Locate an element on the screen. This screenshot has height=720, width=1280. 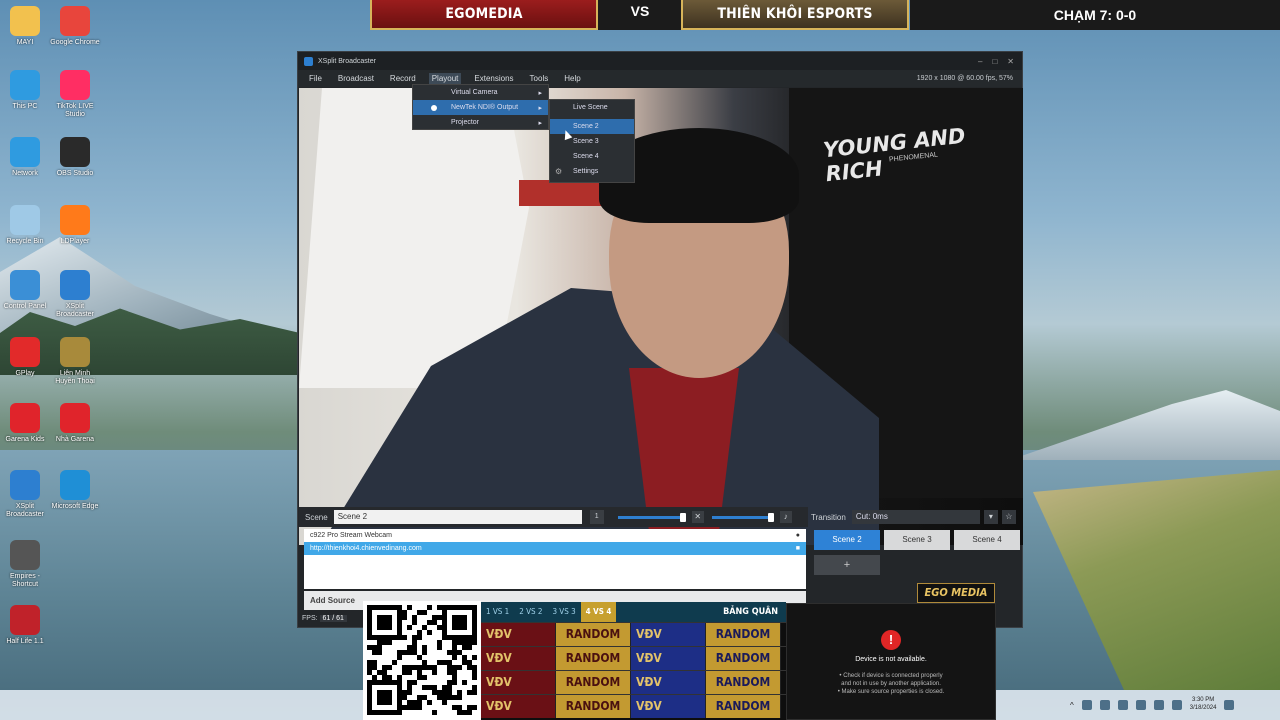
team-left-name: EGOMEDIA is located at coordinates (484, 14).